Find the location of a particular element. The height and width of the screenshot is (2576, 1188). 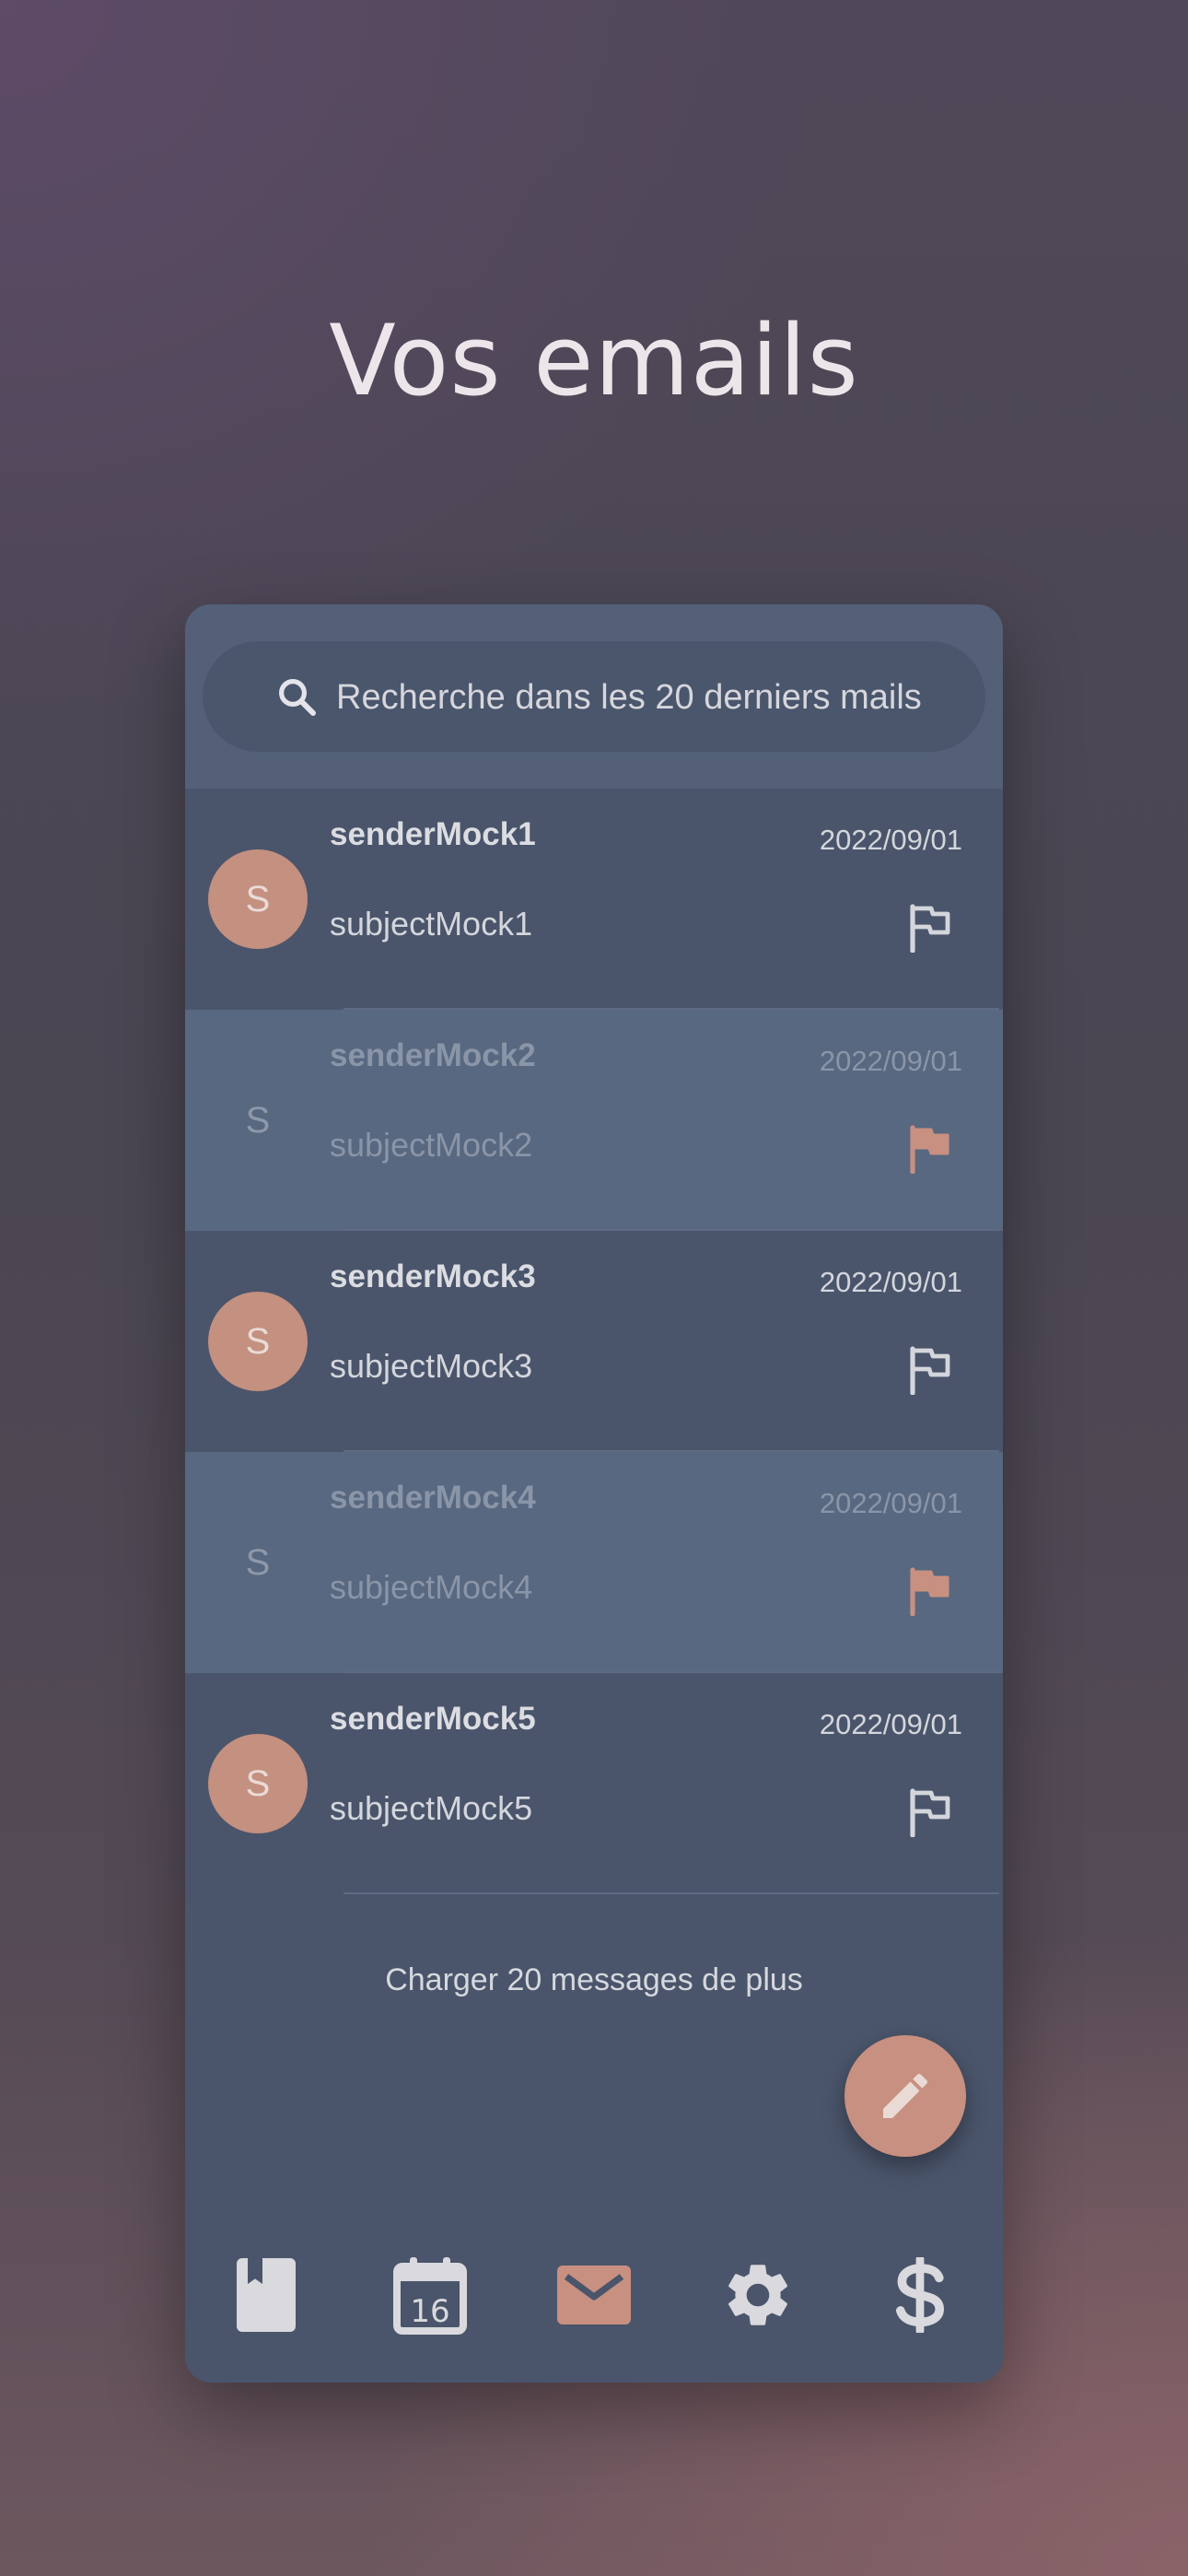

search-input: Recherche dans les 20 derniers mails is located at coordinates (594, 696).